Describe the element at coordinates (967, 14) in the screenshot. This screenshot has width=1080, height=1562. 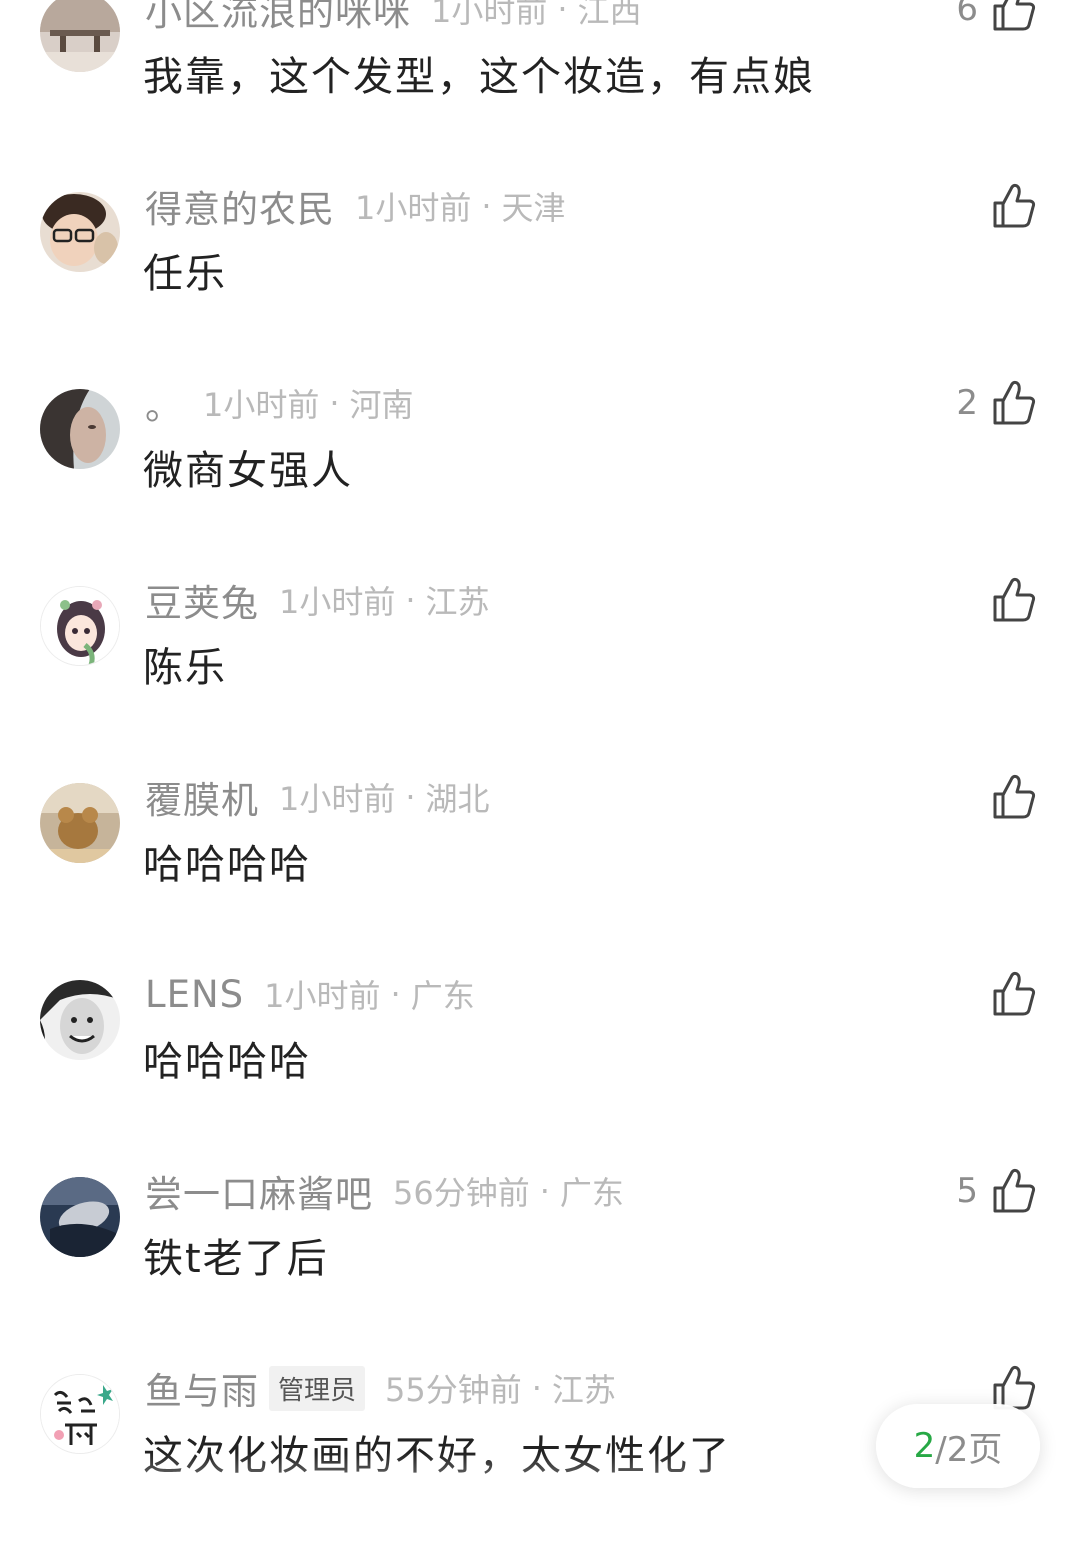
I see `like-count: 6` at that location.